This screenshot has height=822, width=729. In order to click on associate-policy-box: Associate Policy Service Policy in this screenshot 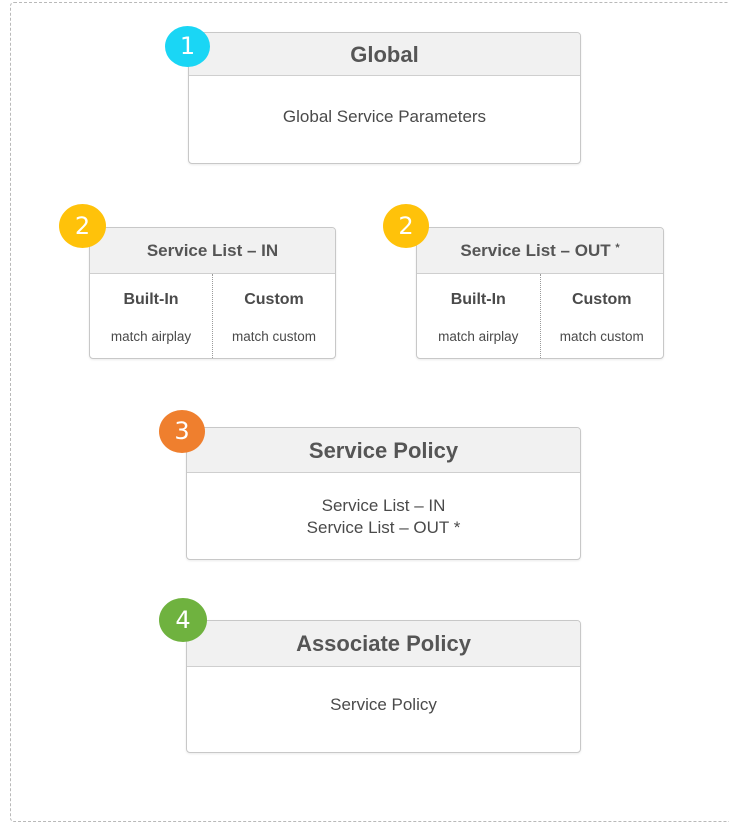, I will do `click(383, 686)`.